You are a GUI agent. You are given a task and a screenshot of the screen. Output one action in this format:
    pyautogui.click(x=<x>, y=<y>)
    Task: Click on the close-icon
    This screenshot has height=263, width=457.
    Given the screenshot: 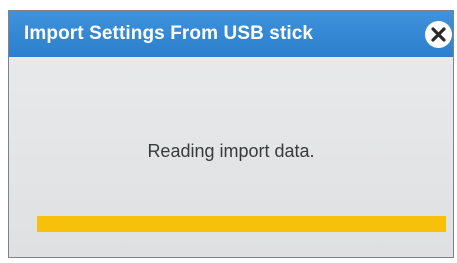 What is the action you would take?
    pyautogui.click(x=438, y=34)
    